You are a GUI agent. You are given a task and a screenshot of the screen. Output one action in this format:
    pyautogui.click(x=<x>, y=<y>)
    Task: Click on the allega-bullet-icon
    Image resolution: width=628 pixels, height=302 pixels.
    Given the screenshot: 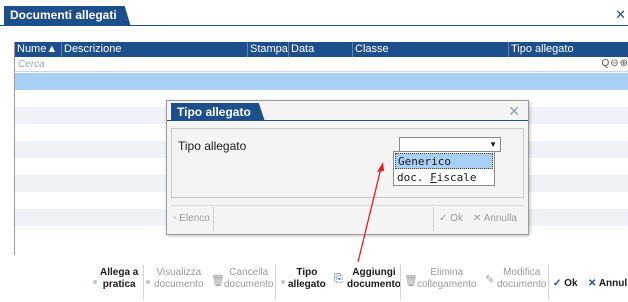 What is the action you would take?
    pyautogui.click(x=95, y=282)
    